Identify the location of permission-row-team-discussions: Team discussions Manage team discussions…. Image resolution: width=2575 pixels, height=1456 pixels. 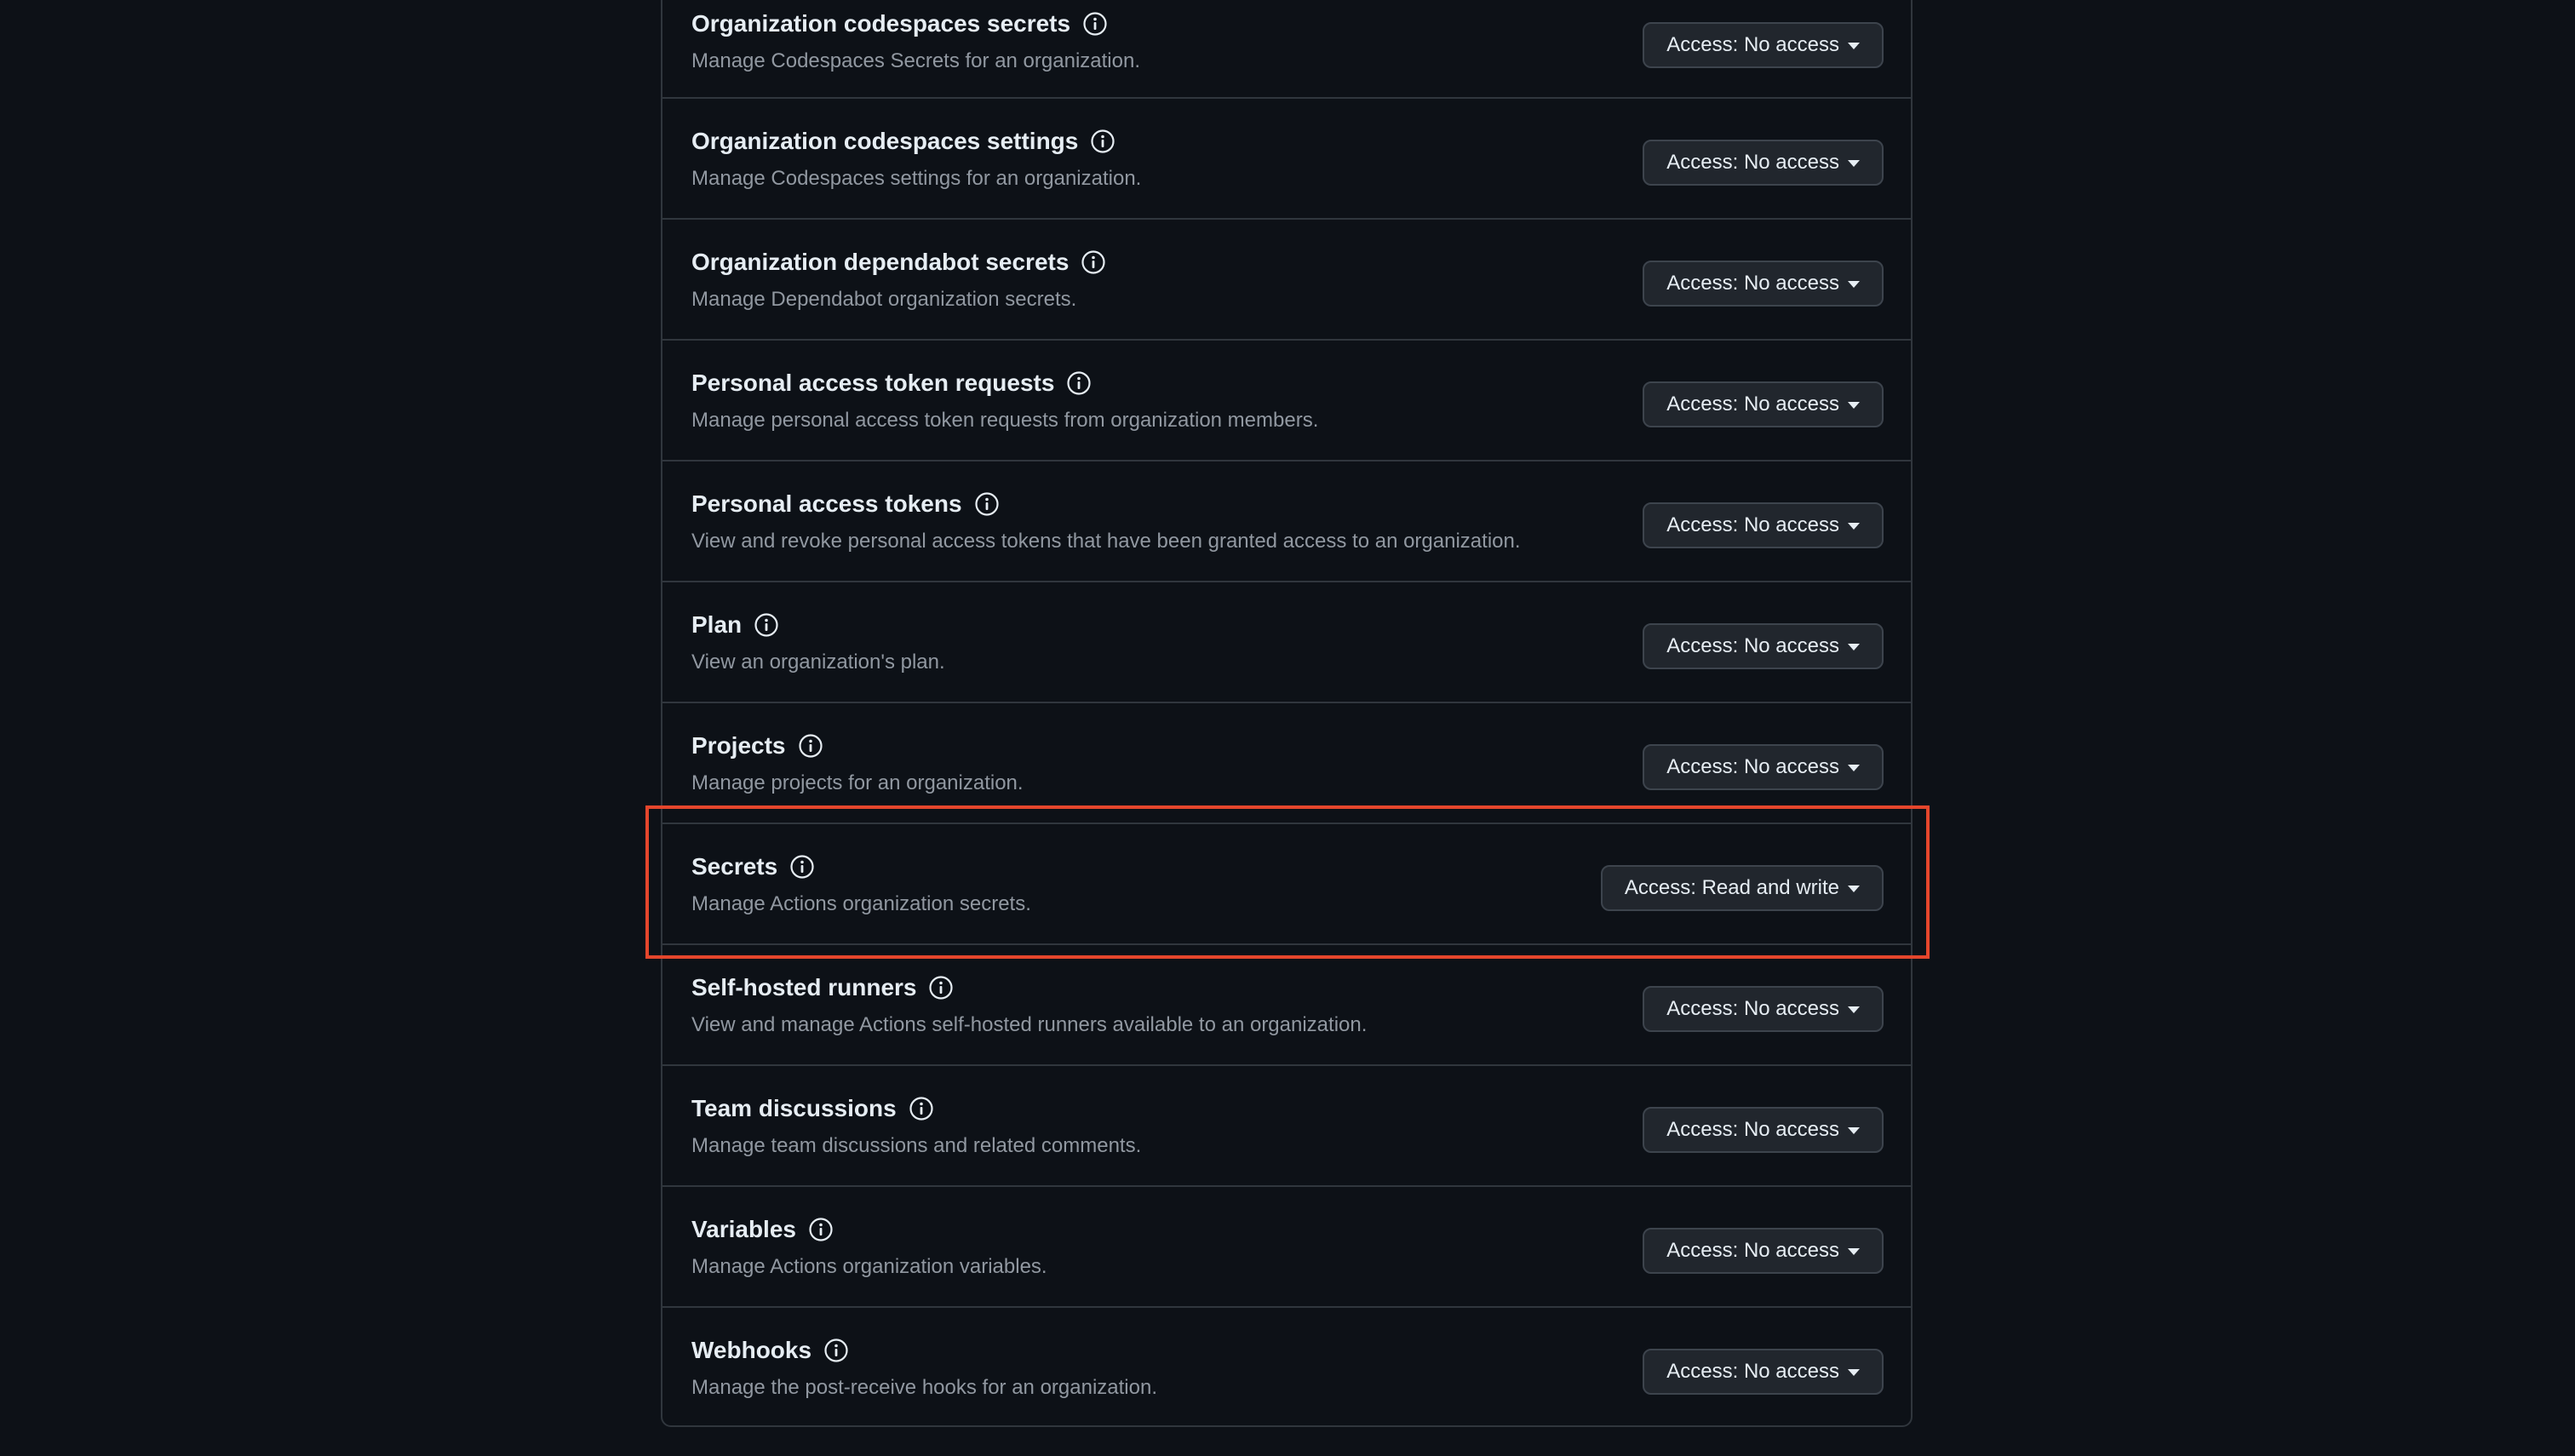
(1286, 1124).